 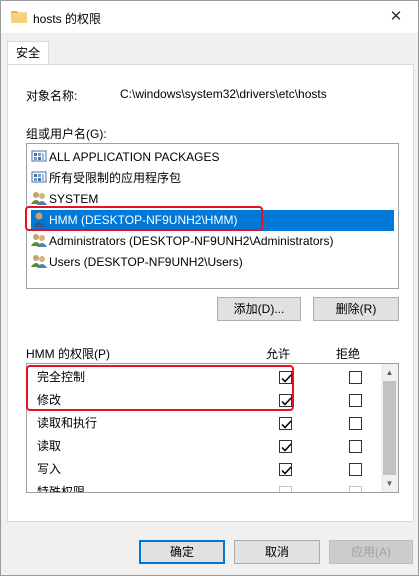 I want to click on permission-row-modify: 修改, so click(x=204, y=400).